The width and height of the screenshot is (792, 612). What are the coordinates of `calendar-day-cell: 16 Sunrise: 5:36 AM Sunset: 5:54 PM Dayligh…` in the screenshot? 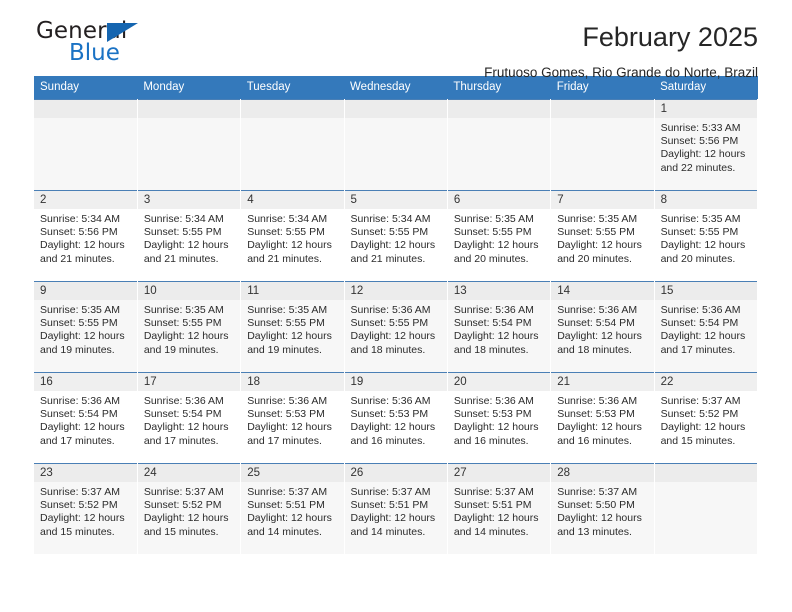 It's located at (86, 418).